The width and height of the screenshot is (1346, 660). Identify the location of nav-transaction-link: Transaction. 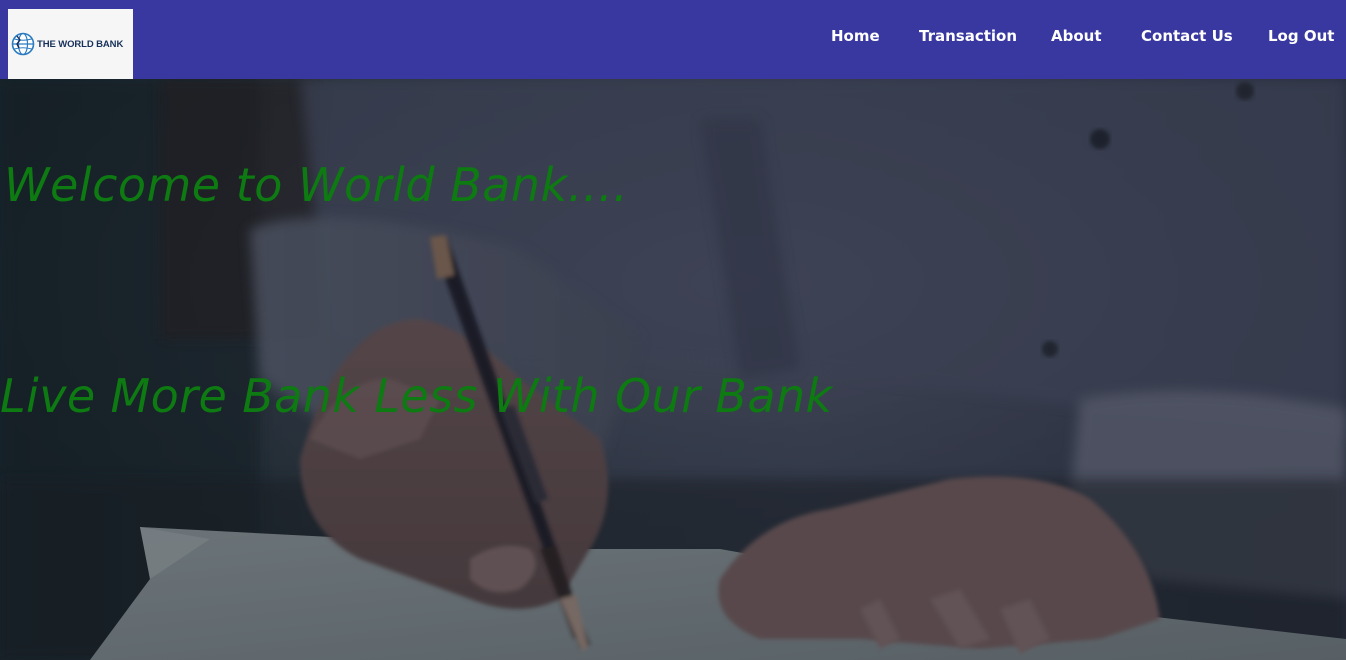
(968, 36).